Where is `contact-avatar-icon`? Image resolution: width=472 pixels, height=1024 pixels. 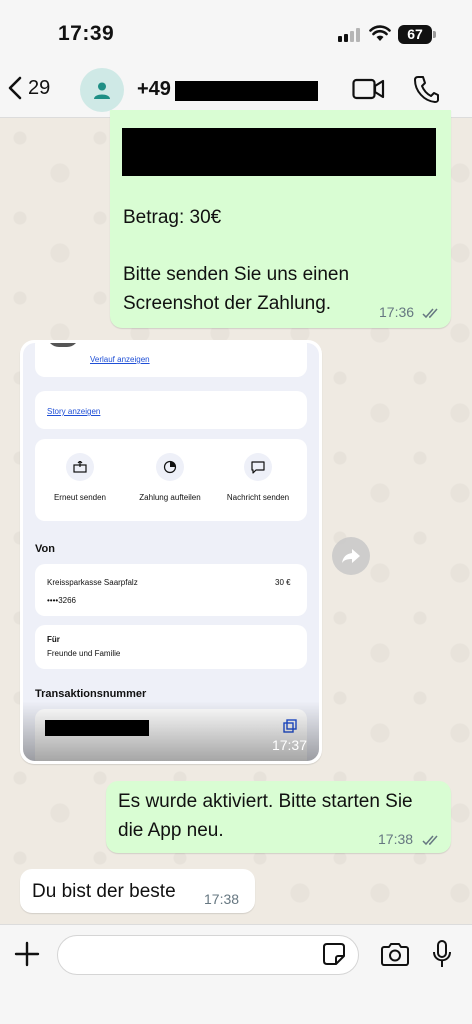
contact-avatar-icon is located at coordinates (102, 90).